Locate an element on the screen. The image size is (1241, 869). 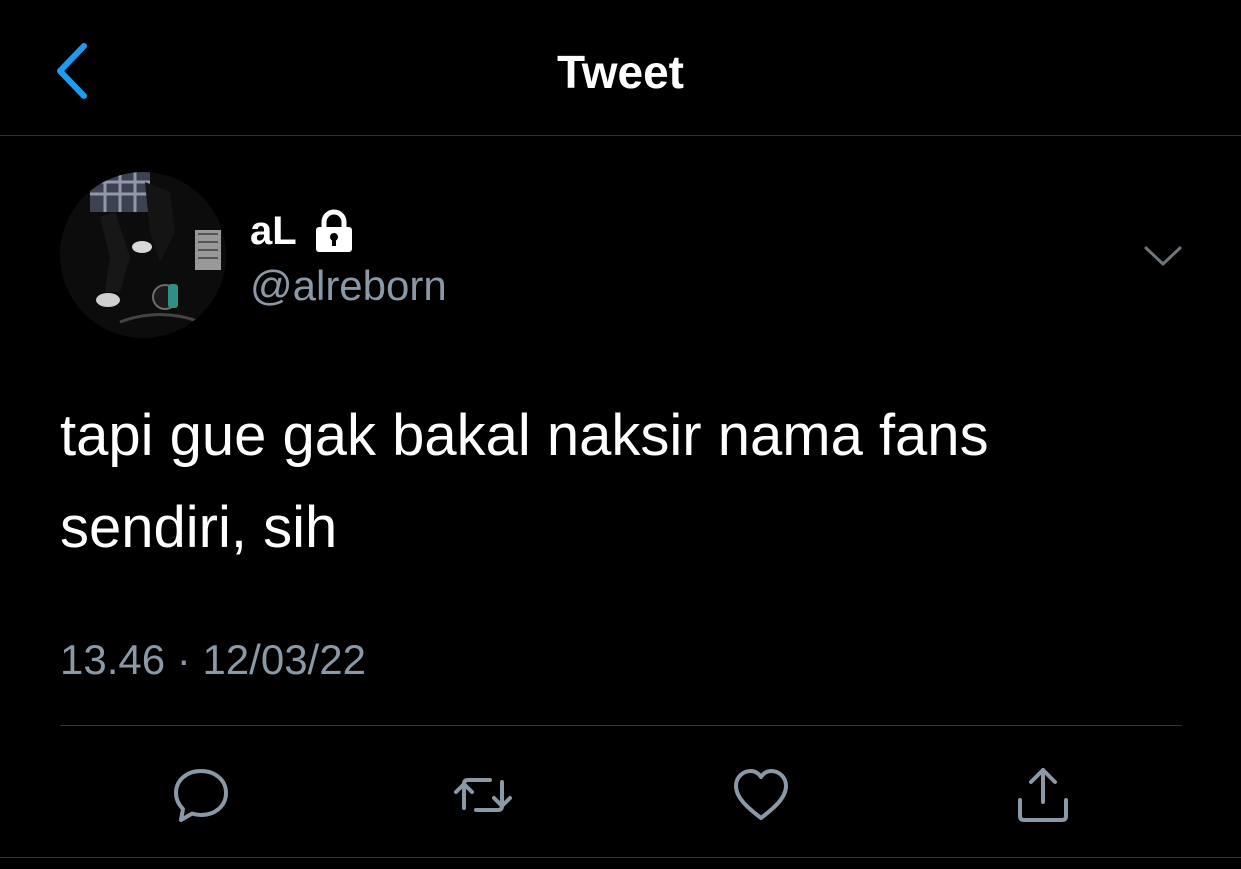
tweet-time: 13.46 is located at coordinates (113, 659).